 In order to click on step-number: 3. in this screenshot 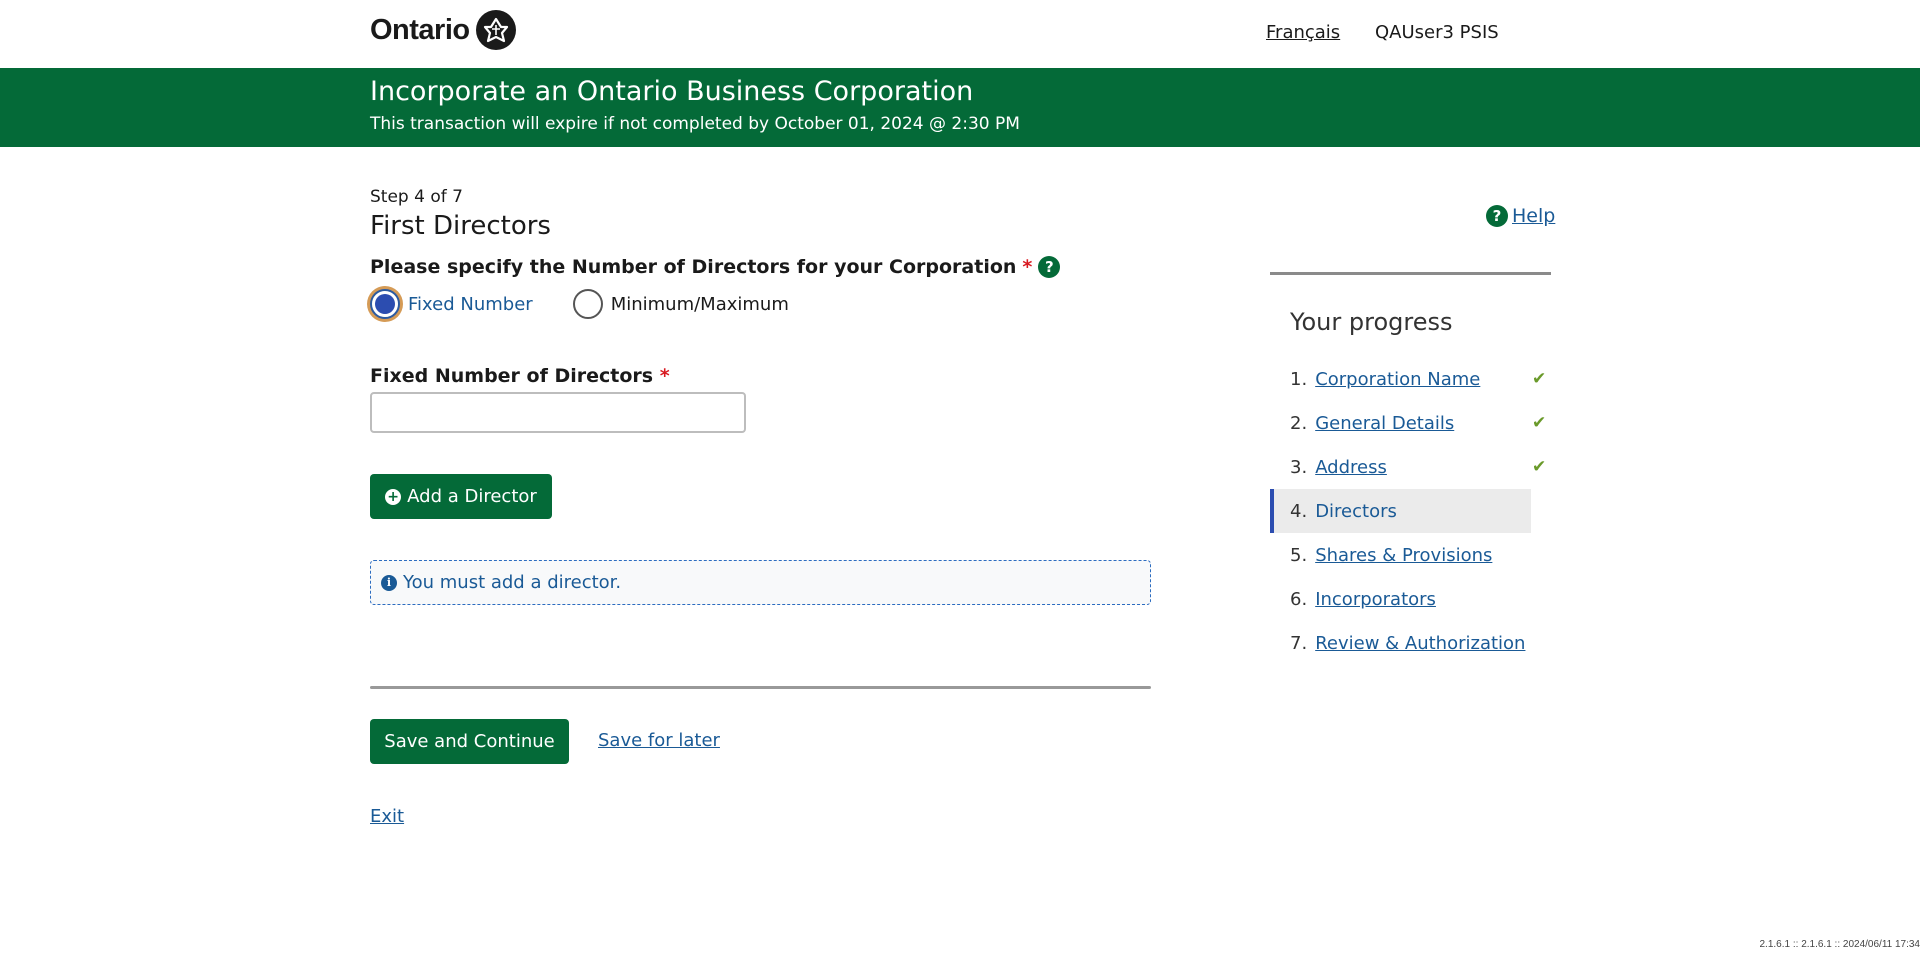, I will do `click(1299, 467)`.